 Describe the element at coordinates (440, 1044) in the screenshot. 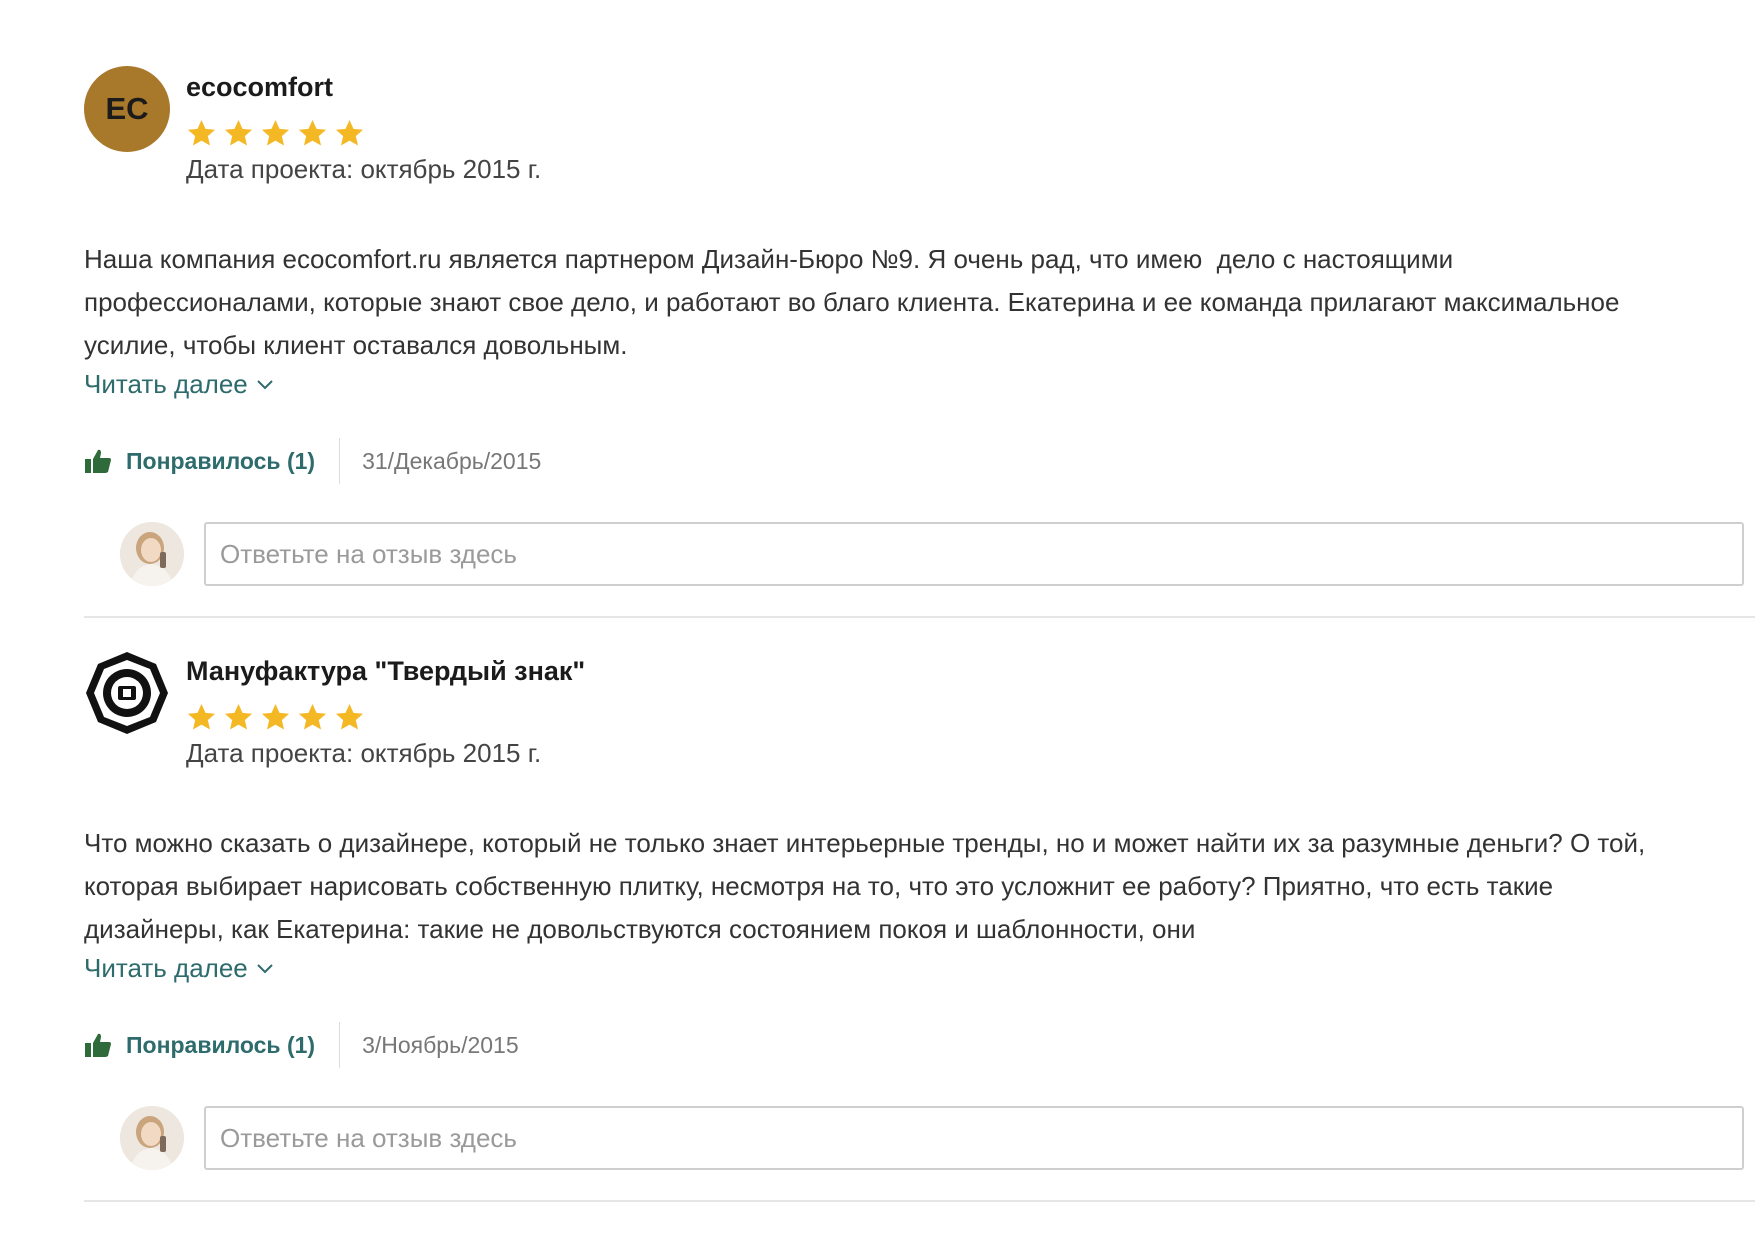

I see `review-date: 3/Ноябрь/2015` at that location.